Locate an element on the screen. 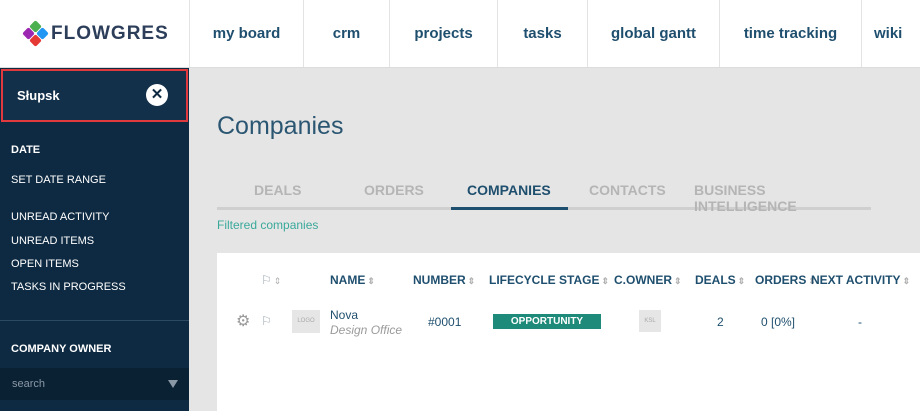  col-number: NUMBER ⇕ is located at coordinates (444, 280).